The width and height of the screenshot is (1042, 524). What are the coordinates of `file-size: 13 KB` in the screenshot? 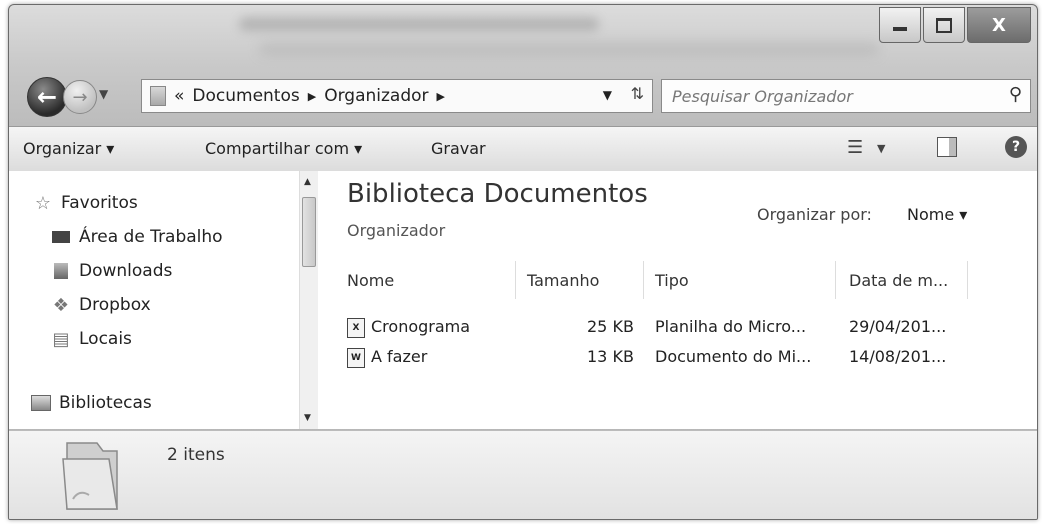 It's located at (610, 356).